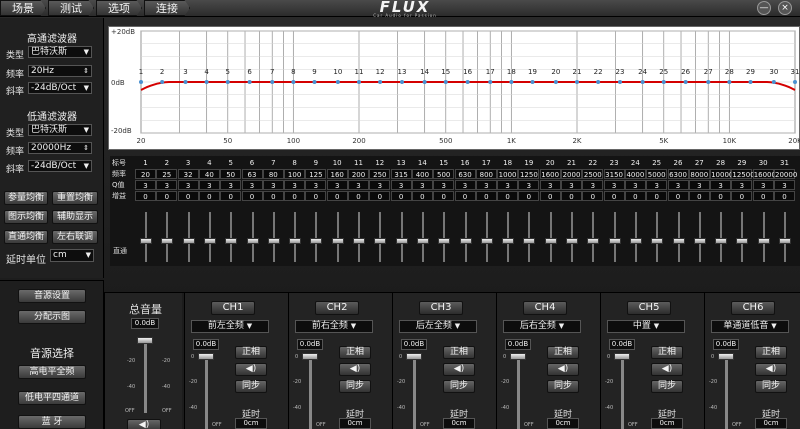 The height and width of the screenshot is (429, 800). I want to click on bypass-eq-button: 直通均衡, so click(26, 237).